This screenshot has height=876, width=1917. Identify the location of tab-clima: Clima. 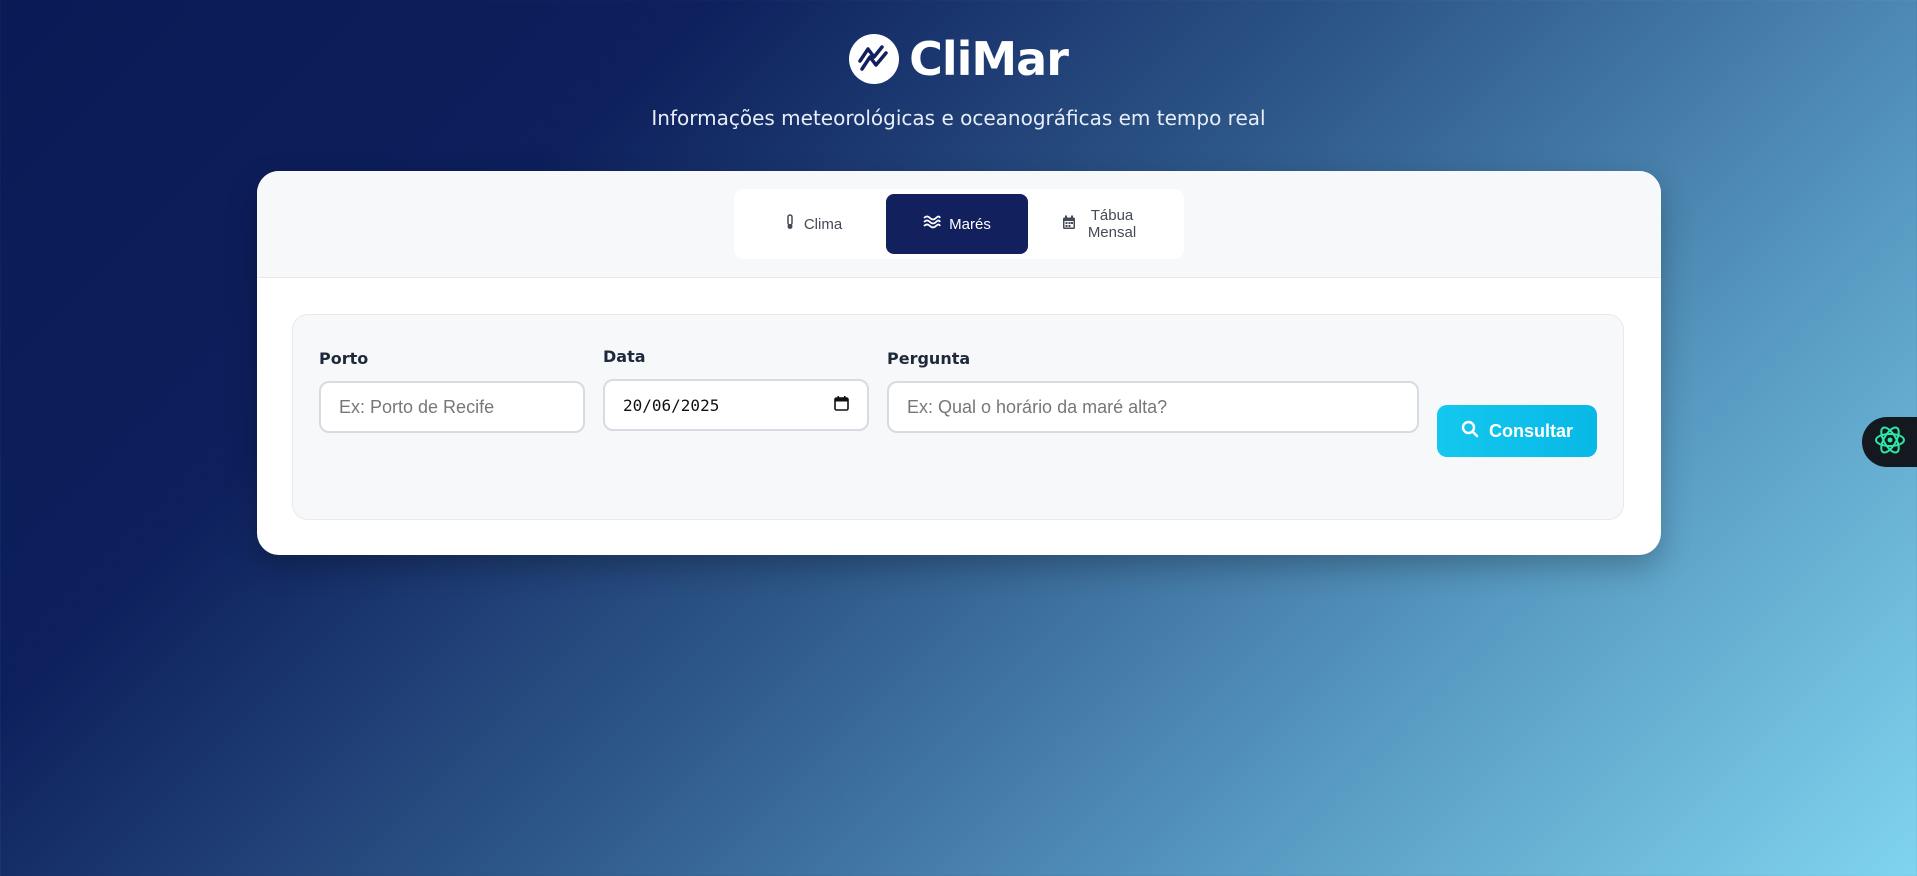
(813, 224).